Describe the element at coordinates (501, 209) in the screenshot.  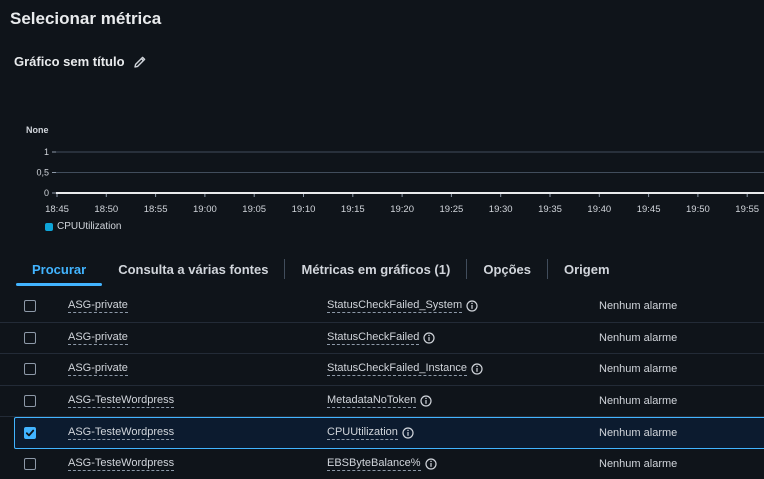
I see `x-tick-label: 19:30` at that location.